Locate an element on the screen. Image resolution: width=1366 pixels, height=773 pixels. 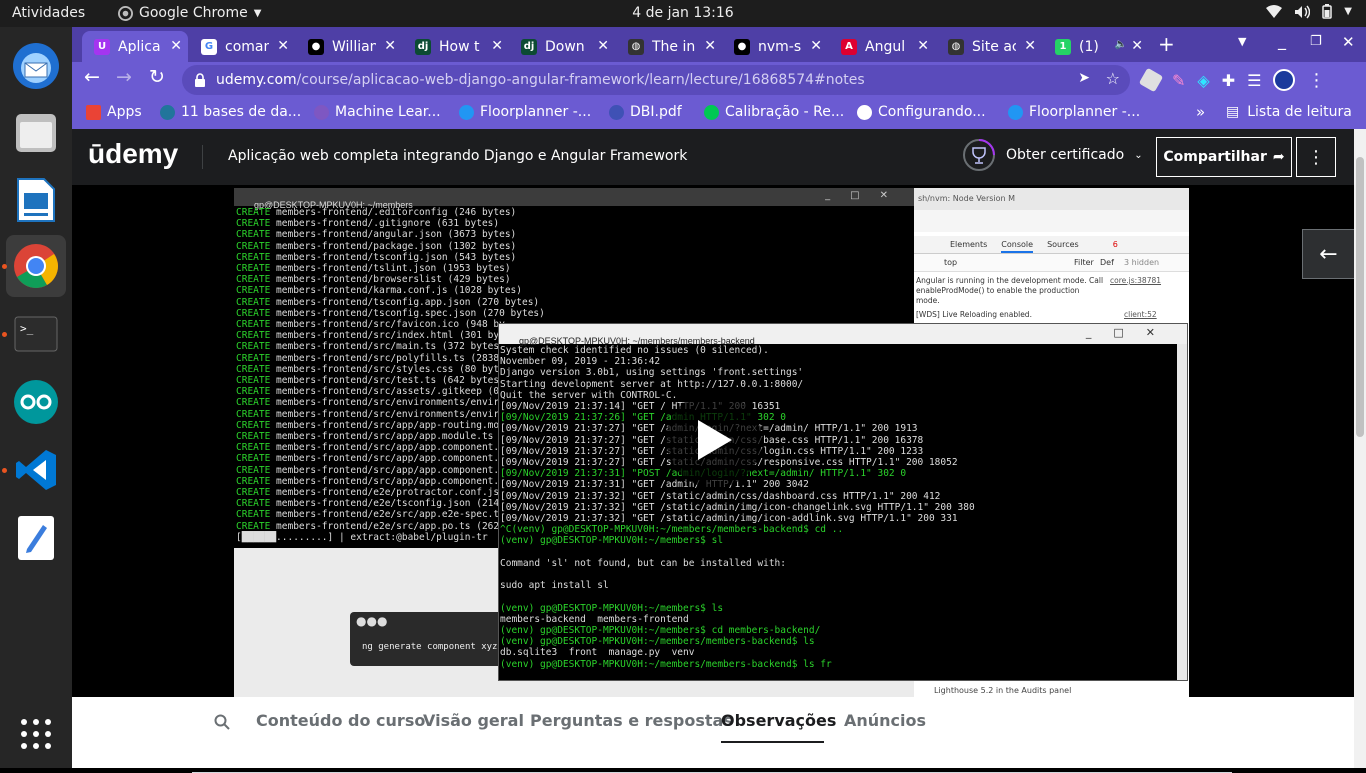
minimize-icon: _ is located at coordinates (1282, 40).